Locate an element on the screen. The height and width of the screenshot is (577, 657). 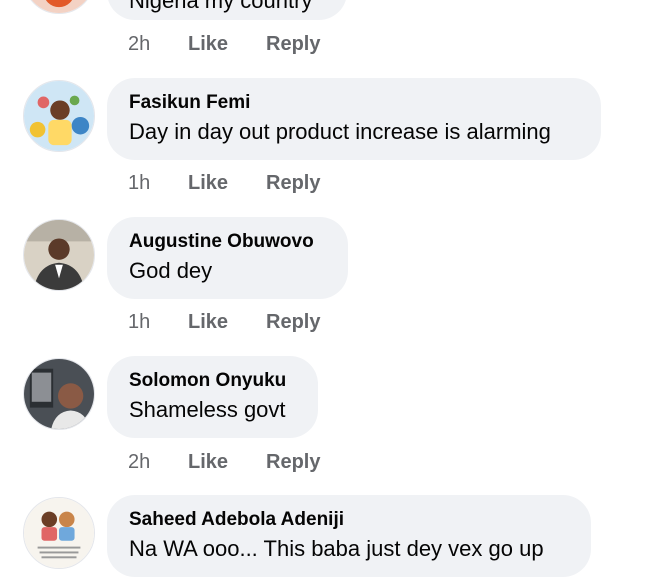
commenter-name: Saheed Adebola Adeniji is located at coordinates (349, 520).